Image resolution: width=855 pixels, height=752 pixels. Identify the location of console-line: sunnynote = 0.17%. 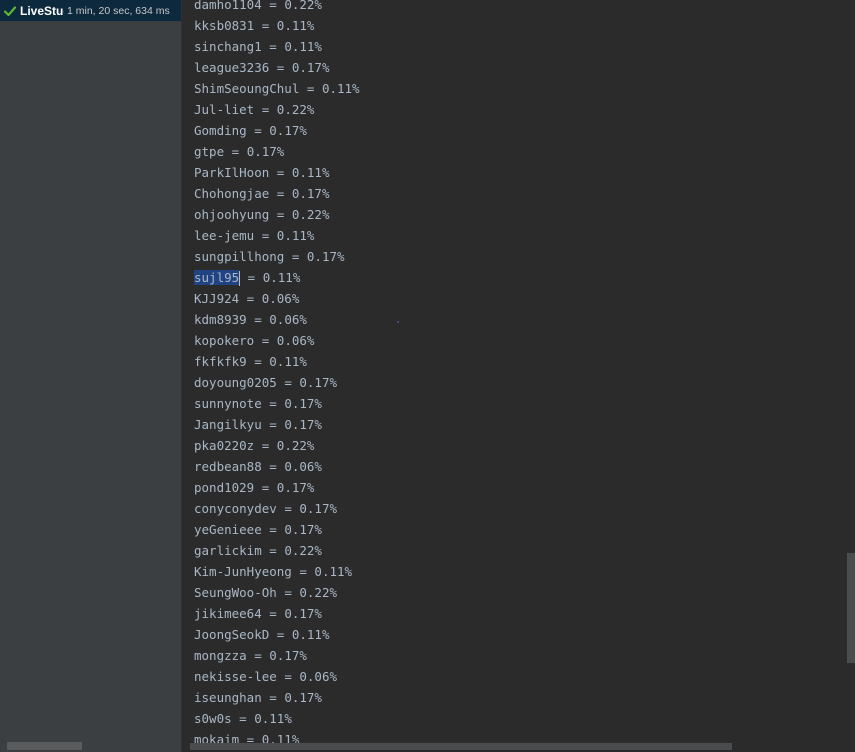
(277, 403).